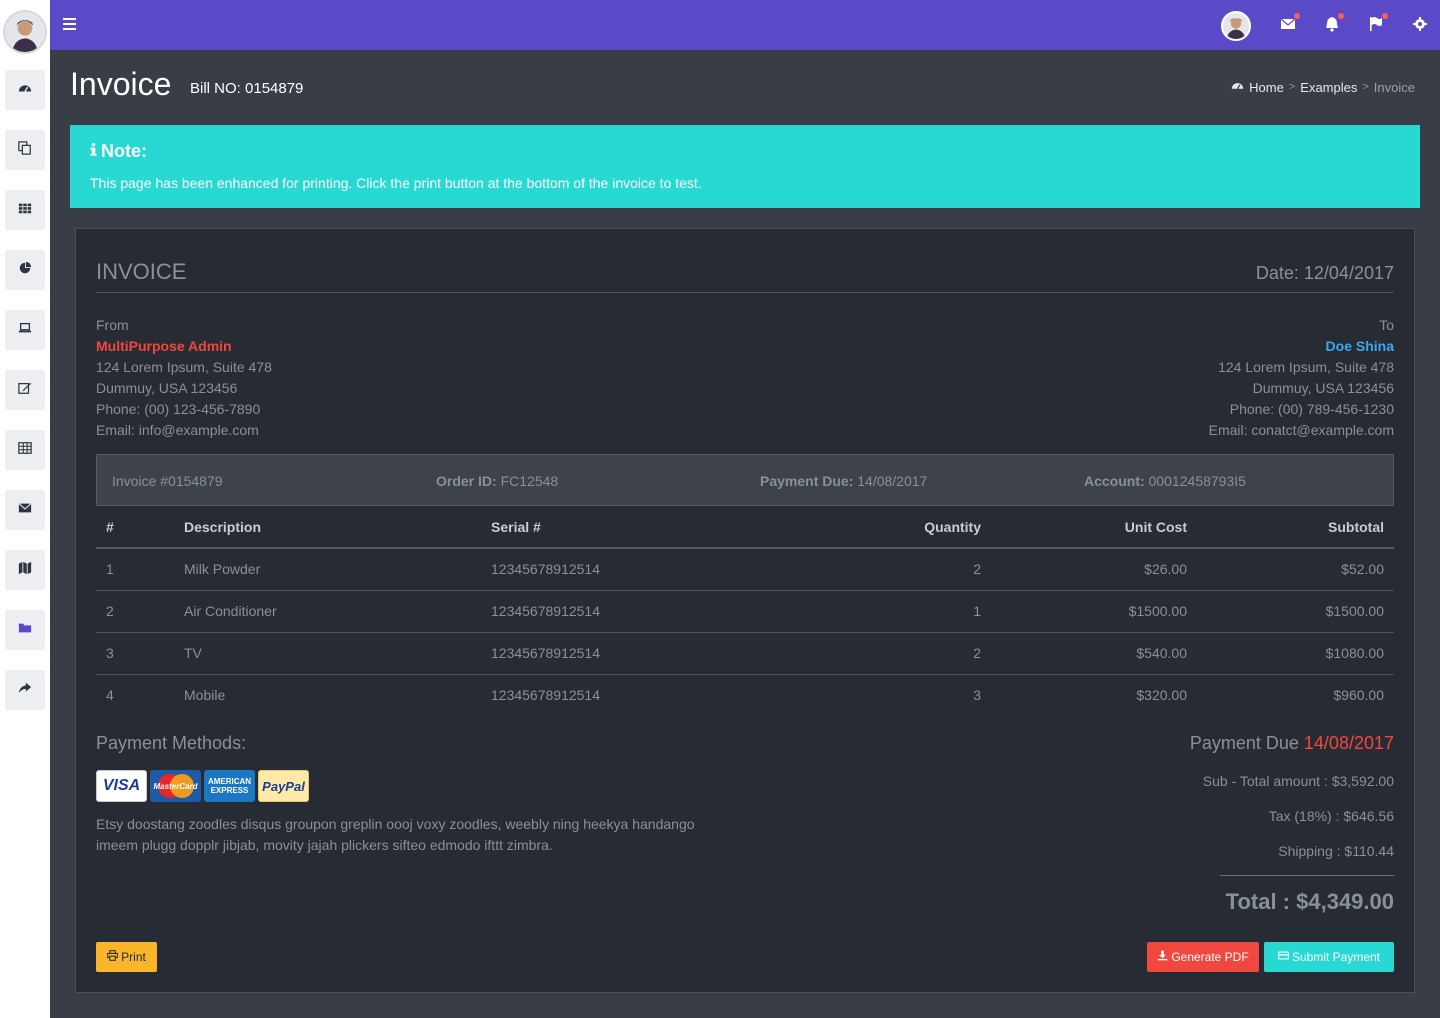 The height and width of the screenshot is (1018, 1440). Describe the element at coordinates (906, 527) in the screenshot. I see `col-quantity: Quantity` at that location.